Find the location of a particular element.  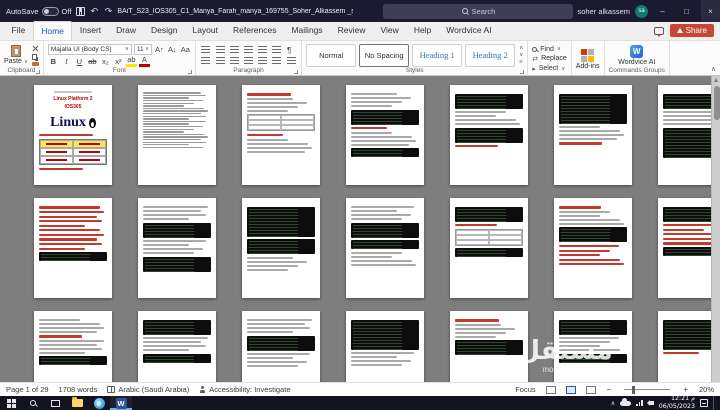

zoom-slider is located at coordinates (647, 389).